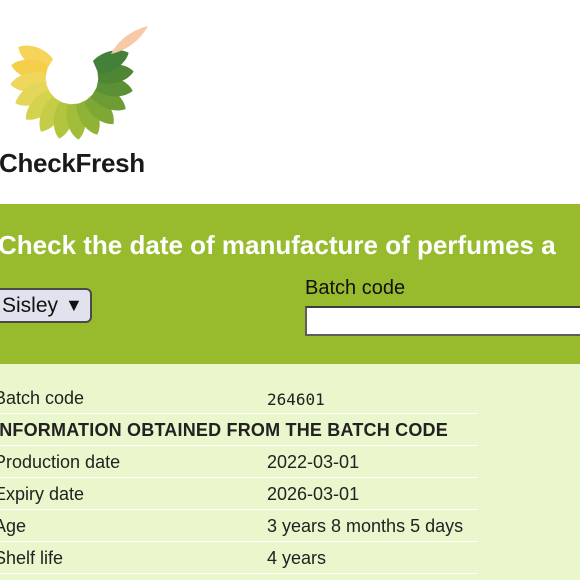  Describe the element at coordinates (239, 526) in the screenshot. I see `result-row-age: Age 3 years 8 months 5 days` at that location.